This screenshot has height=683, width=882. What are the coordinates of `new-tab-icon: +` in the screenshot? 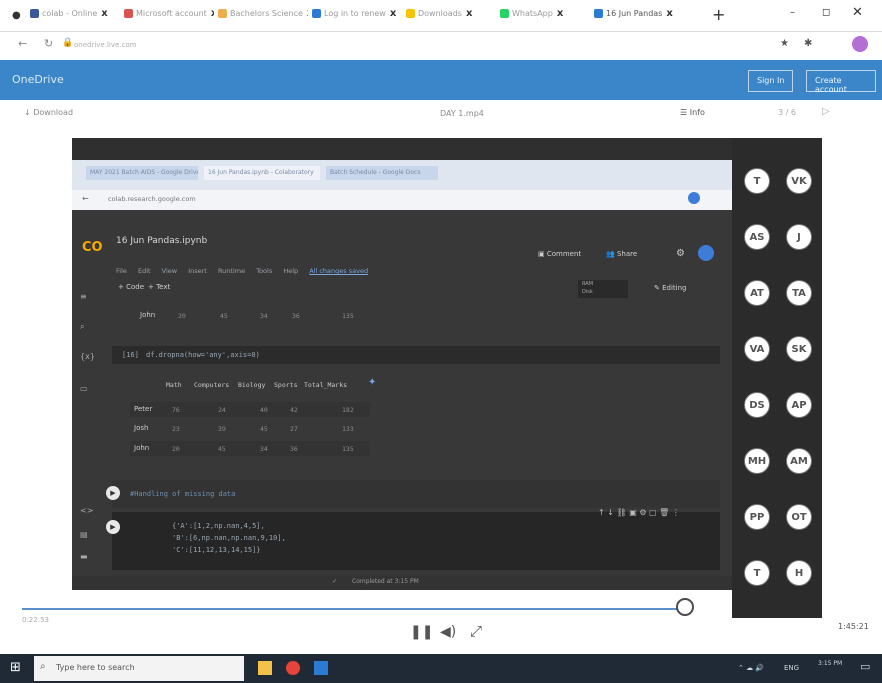 It's located at (718, 14).